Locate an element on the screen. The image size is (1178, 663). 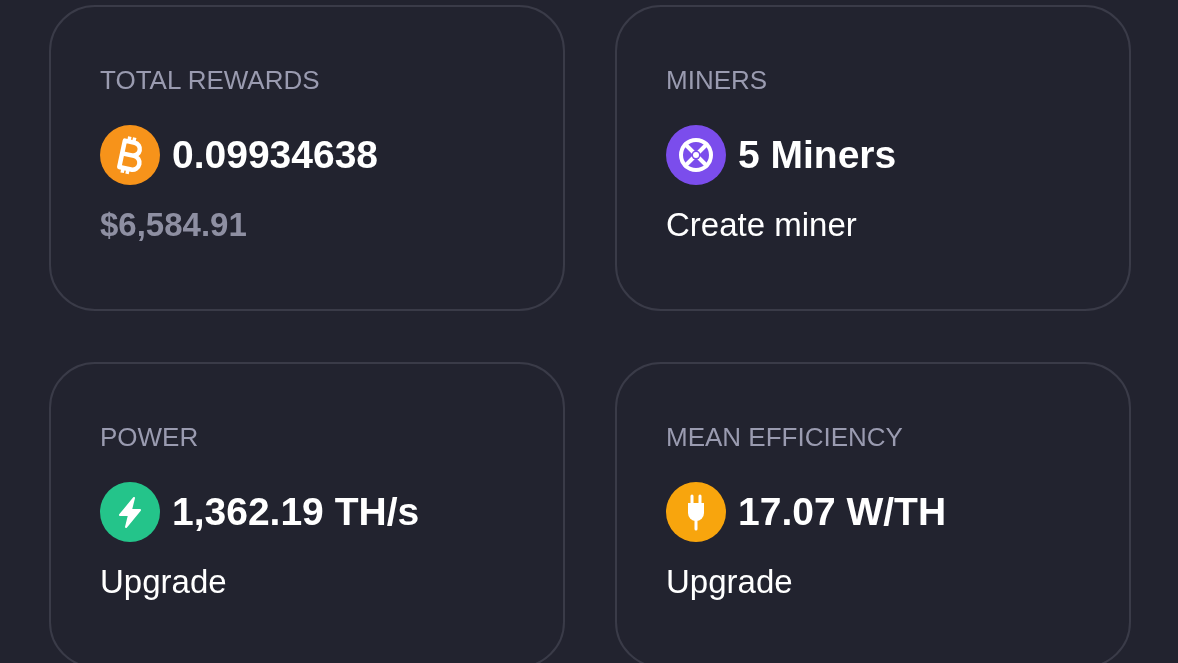
card-label: MINERS is located at coordinates (717, 80).